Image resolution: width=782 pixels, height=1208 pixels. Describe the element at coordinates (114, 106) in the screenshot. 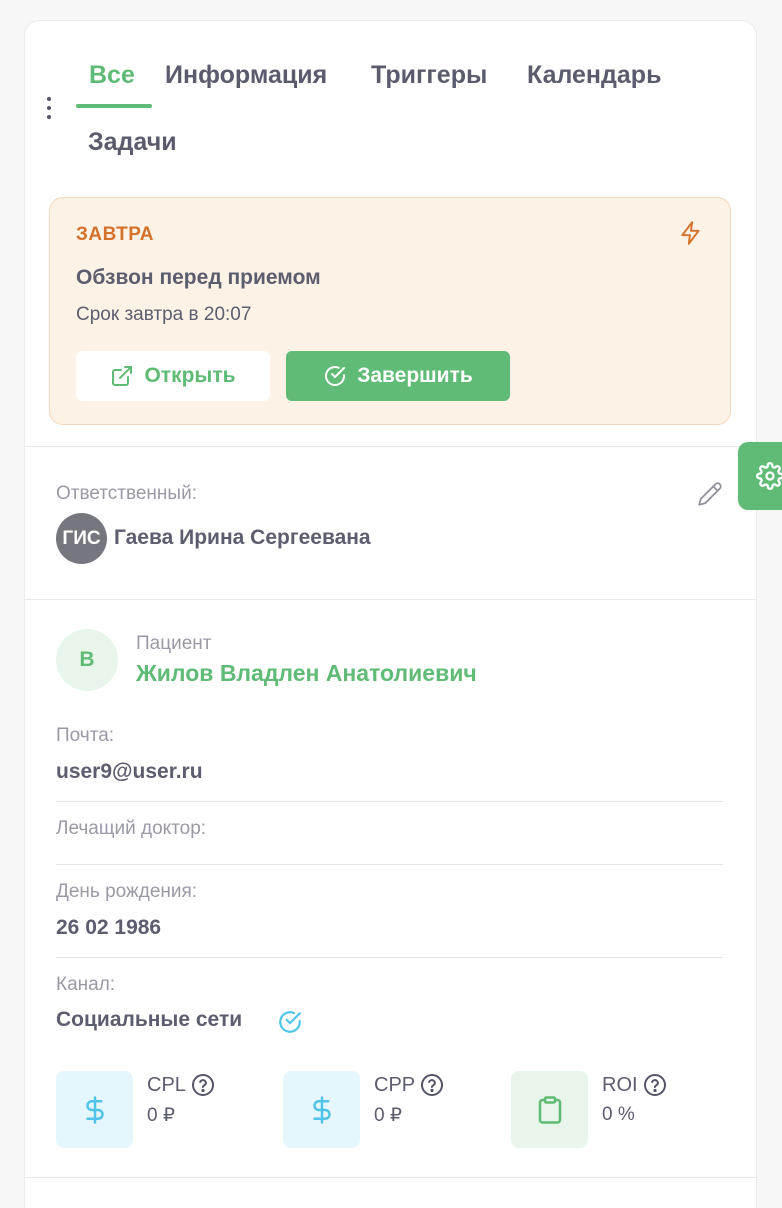

I see `active-tab-indicator` at that location.